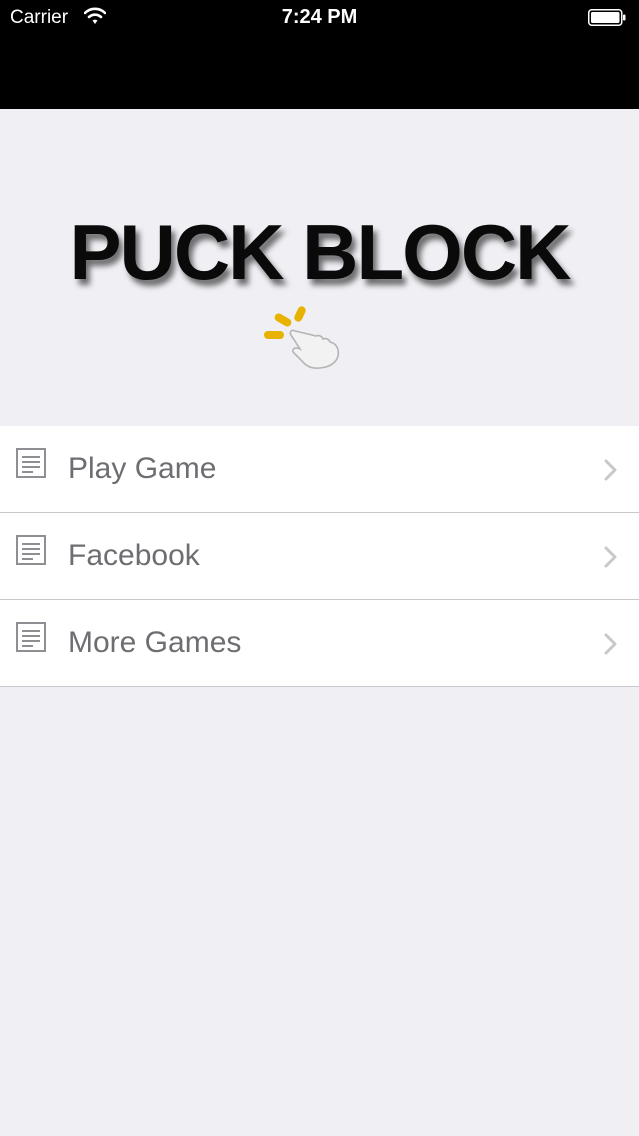  I want to click on menu-item-label: Play Game, so click(142, 468).